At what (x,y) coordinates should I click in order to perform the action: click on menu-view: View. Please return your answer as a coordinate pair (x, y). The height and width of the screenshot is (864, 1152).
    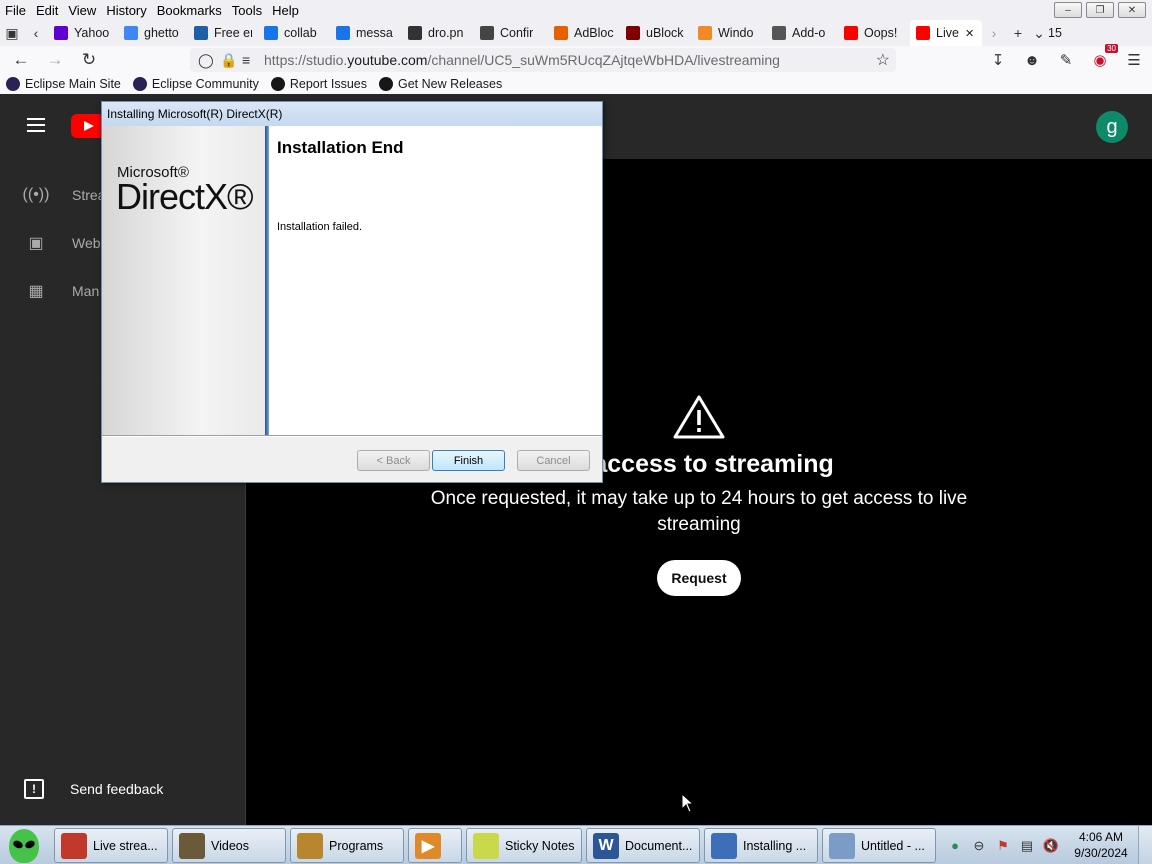
    Looking at the image, I should click on (82, 10).